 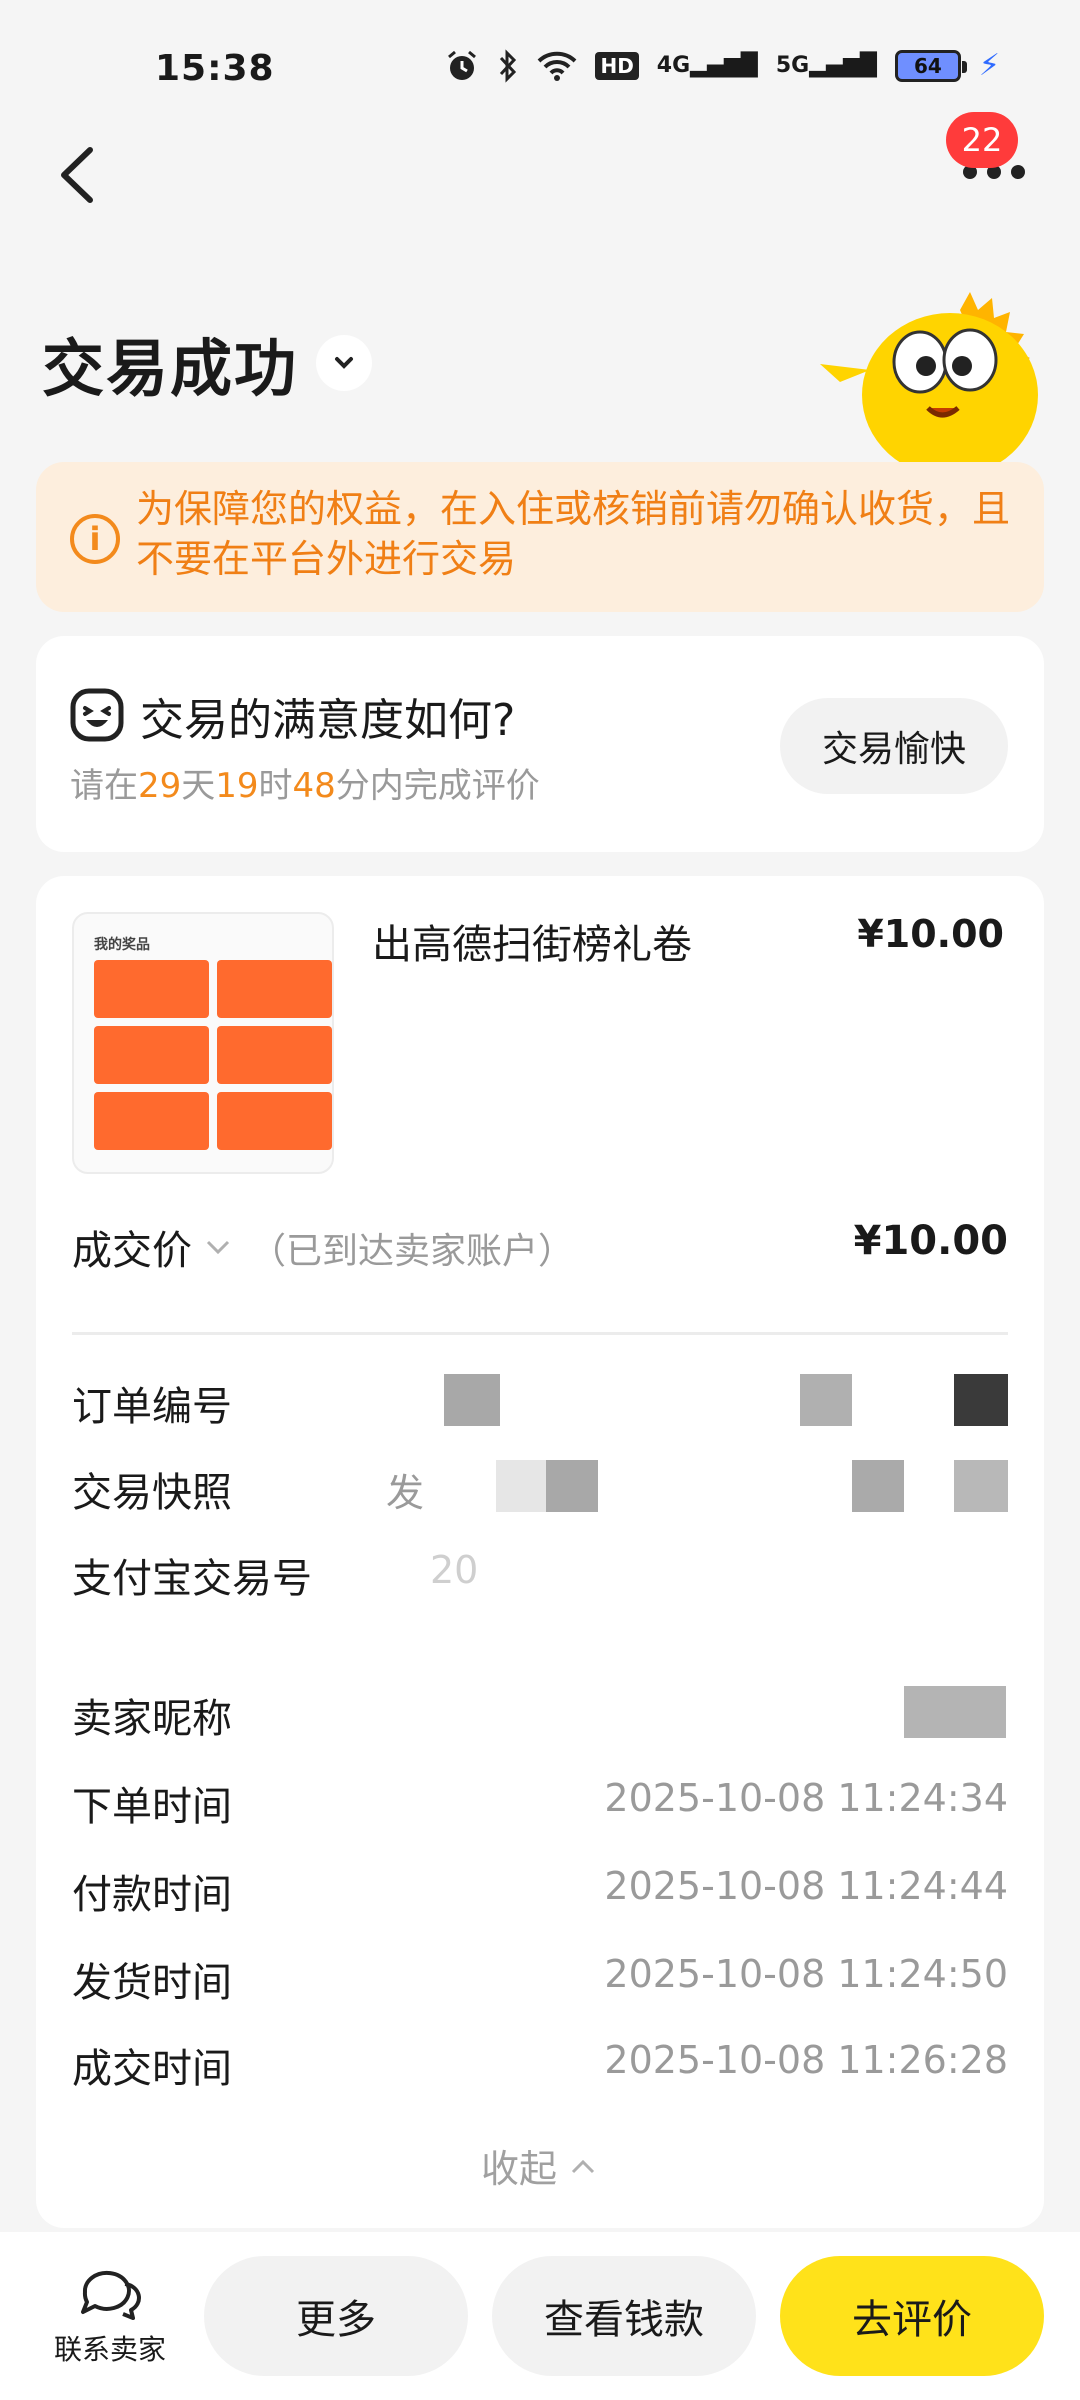 I want to click on thumbnail-heading: 我的奖品, so click(x=122, y=945).